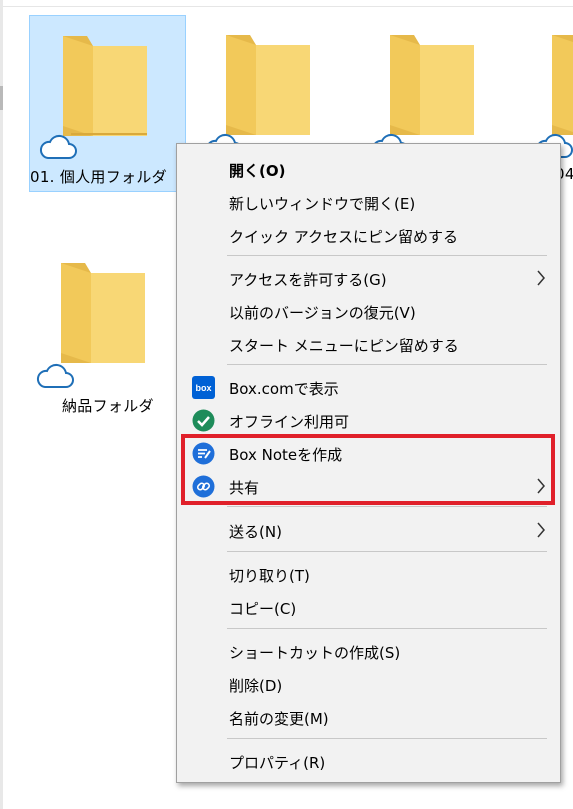  I want to click on menu-item-pin-start: スタート メニューにピン留めする, so click(368, 344).